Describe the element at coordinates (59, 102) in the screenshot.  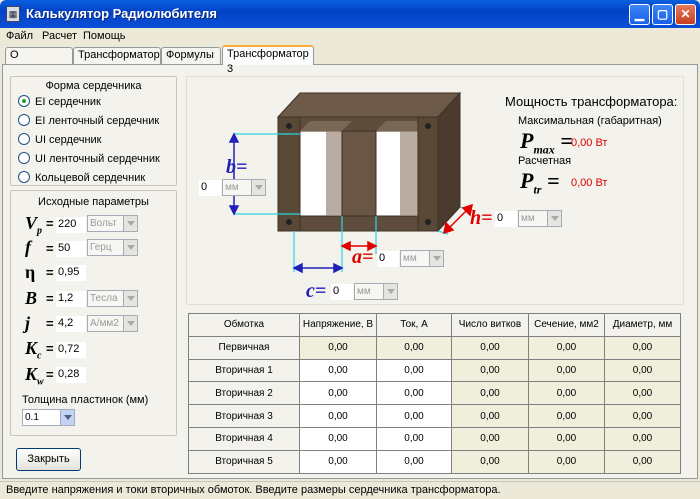
I see `radio-ei-core: EI сердечник` at that location.